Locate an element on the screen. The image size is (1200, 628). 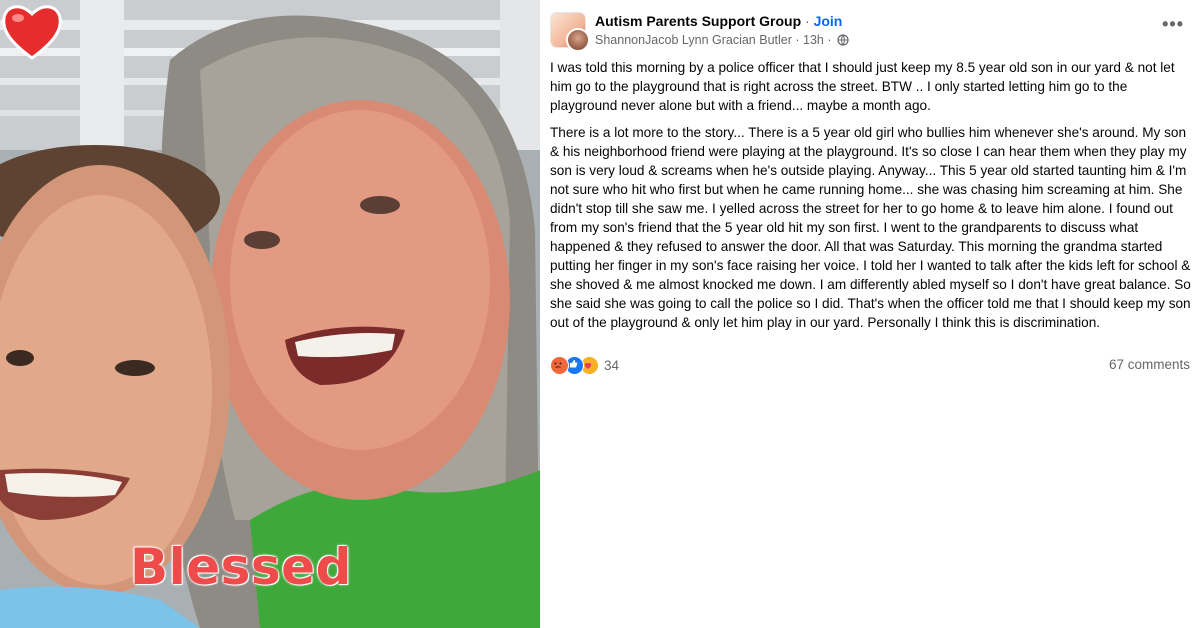
post-meta: ShannonJacob Lynn Gracian Butler · 13h · is located at coordinates (722, 40).